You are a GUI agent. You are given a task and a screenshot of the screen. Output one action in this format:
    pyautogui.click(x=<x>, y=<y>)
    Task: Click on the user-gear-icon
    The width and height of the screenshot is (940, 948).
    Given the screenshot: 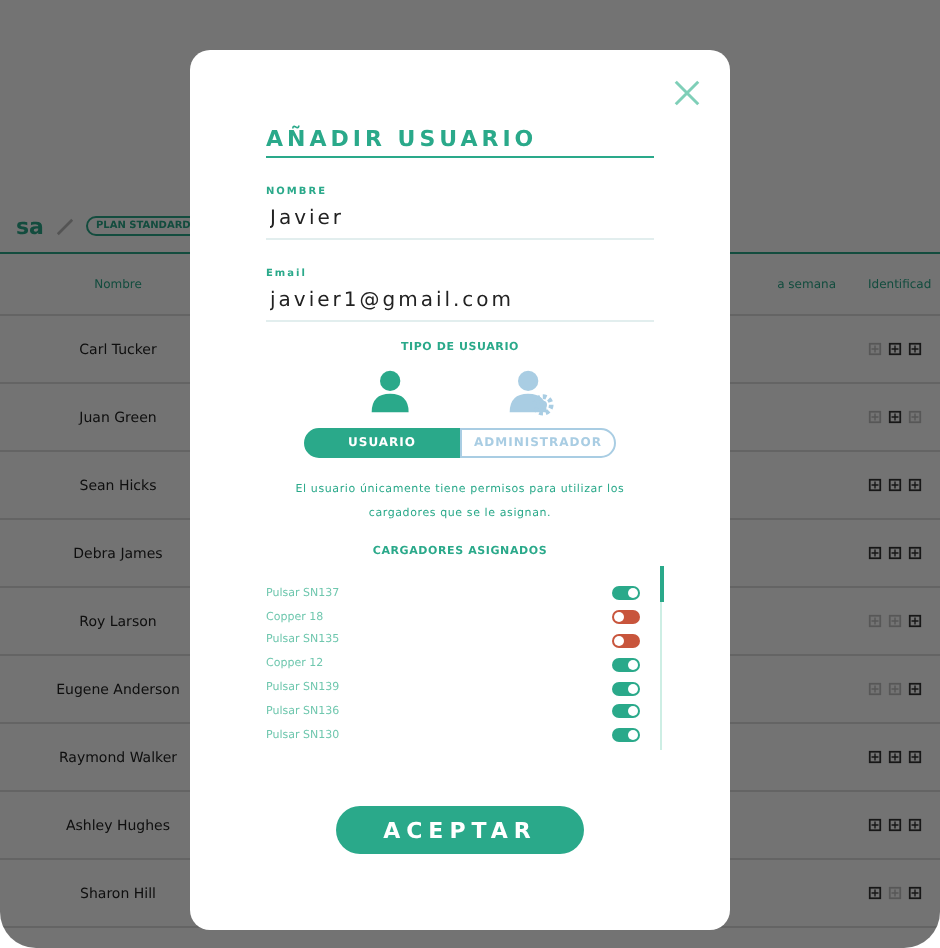 What is the action you would take?
    pyautogui.click(x=529, y=392)
    